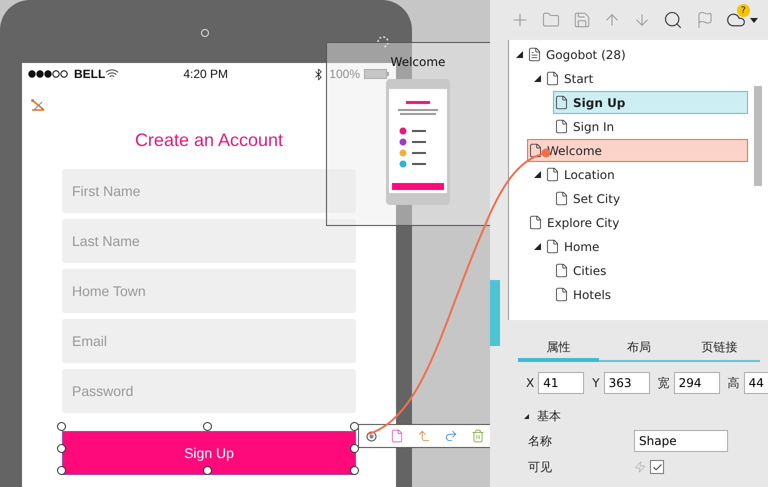 The image size is (768, 487). Describe the element at coordinates (423, 436) in the screenshot. I see `corner-arrow-icon` at that location.